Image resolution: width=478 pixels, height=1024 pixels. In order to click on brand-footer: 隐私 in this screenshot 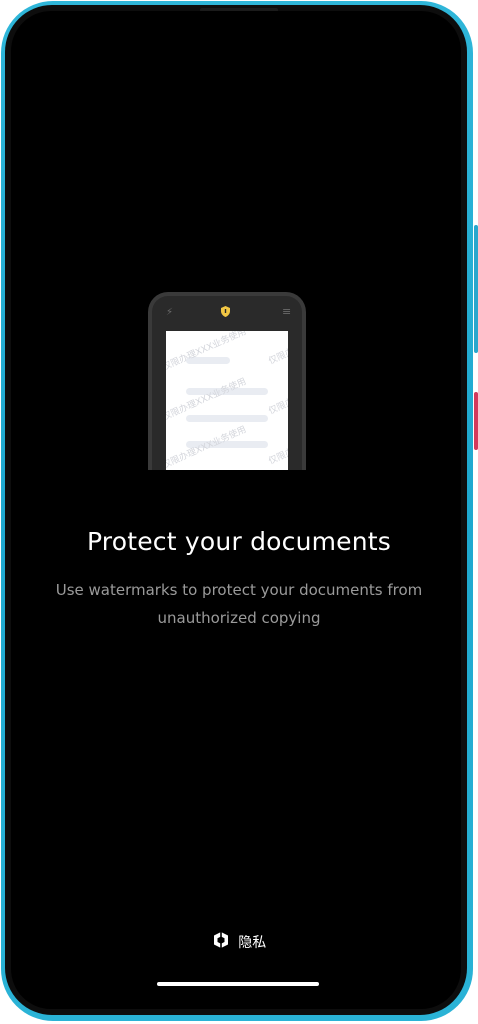, I will do `click(239, 942)`.